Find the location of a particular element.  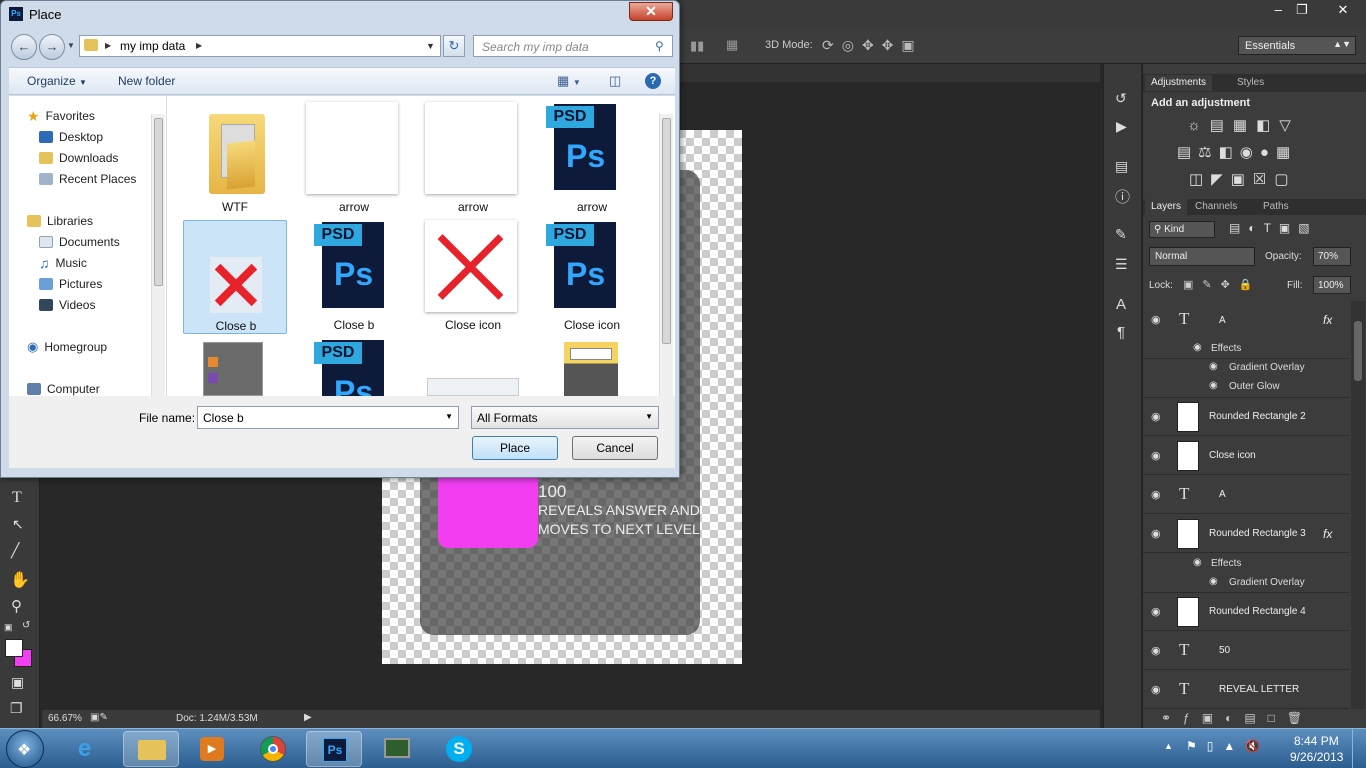

cancel-button: Cancel is located at coordinates (615, 448).